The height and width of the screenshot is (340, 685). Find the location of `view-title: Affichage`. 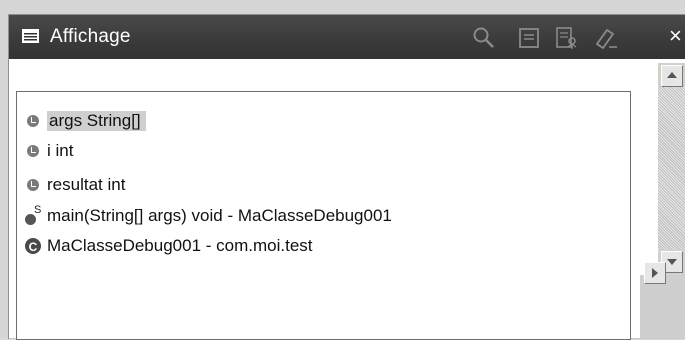

view-title: Affichage is located at coordinates (90, 36).